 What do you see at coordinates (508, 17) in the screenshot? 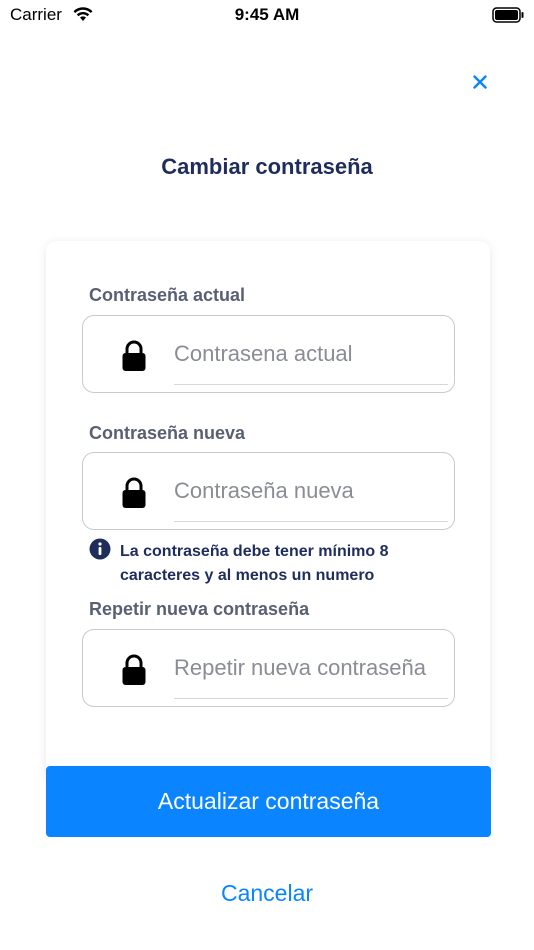
I see `battery-icon` at bounding box center [508, 17].